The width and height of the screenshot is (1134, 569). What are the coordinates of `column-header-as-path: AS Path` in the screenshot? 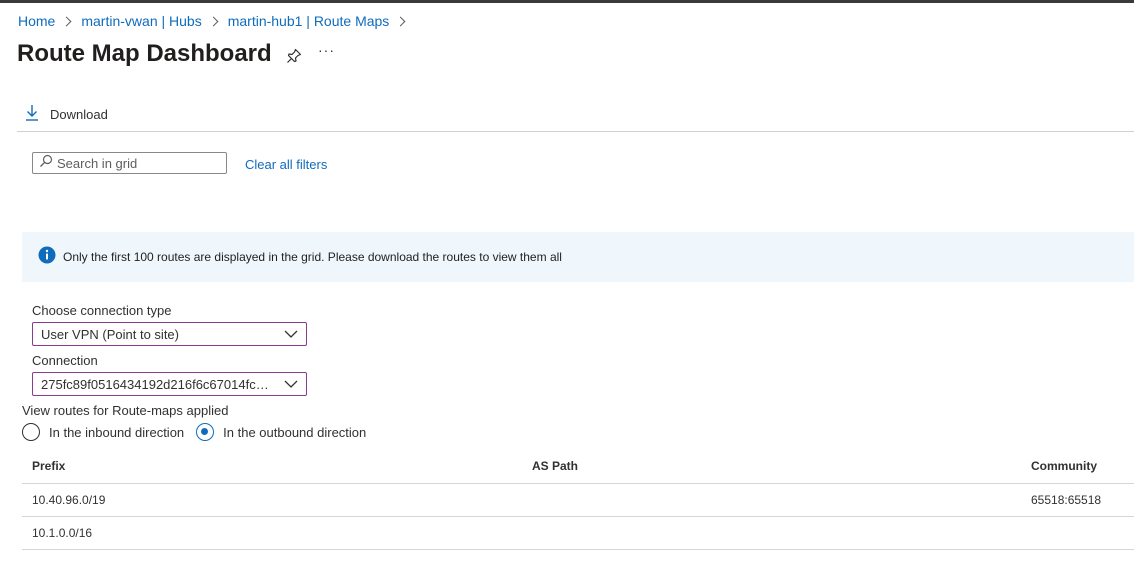 It's located at (555, 466).